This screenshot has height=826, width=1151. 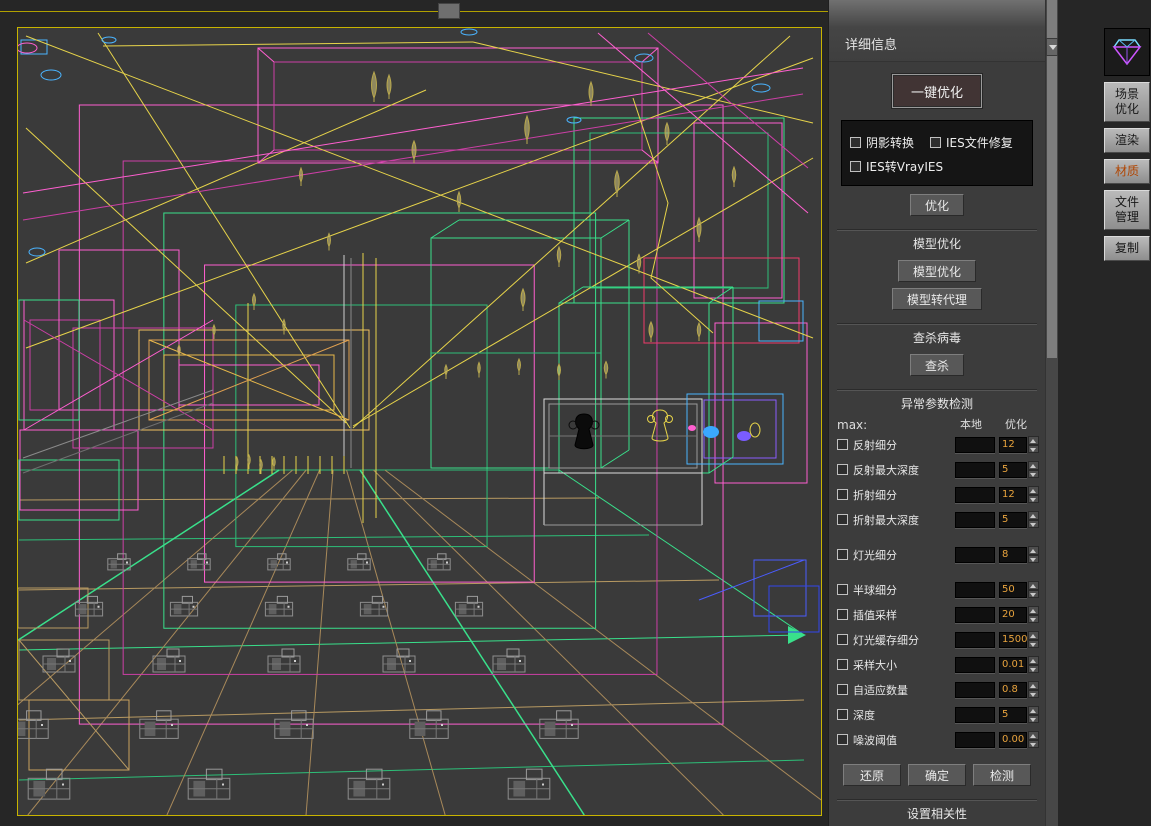 What do you see at coordinates (937, 91) in the screenshot?
I see `one-click-optimize-button: 一键优化` at bounding box center [937, 91].